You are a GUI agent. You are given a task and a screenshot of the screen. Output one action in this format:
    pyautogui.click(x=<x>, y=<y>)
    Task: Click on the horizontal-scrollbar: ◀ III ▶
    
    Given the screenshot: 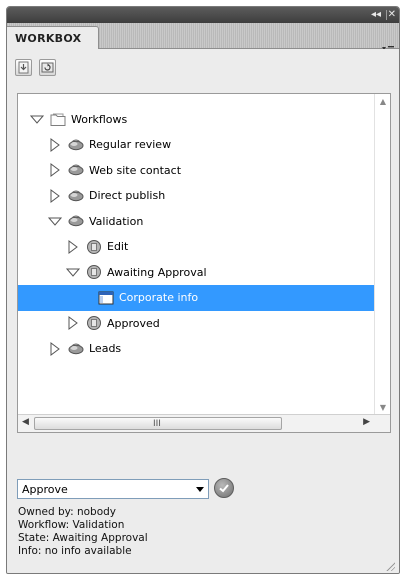 What is the action you would take?
    pyautogui.click(x=204, y=423)
    